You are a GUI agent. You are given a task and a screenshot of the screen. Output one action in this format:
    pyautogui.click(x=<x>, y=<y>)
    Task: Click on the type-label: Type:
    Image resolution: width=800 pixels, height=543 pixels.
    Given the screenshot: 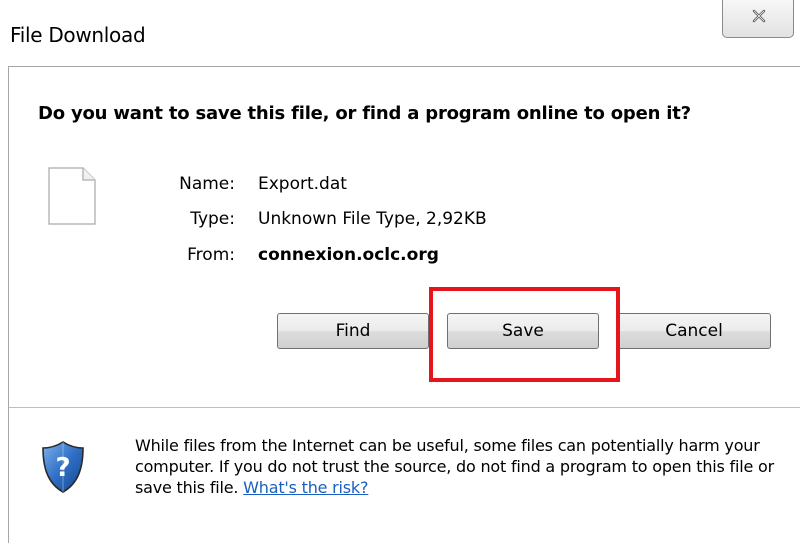 What is the action you would take?
    pyautogui.click(x=212, y=219)
    